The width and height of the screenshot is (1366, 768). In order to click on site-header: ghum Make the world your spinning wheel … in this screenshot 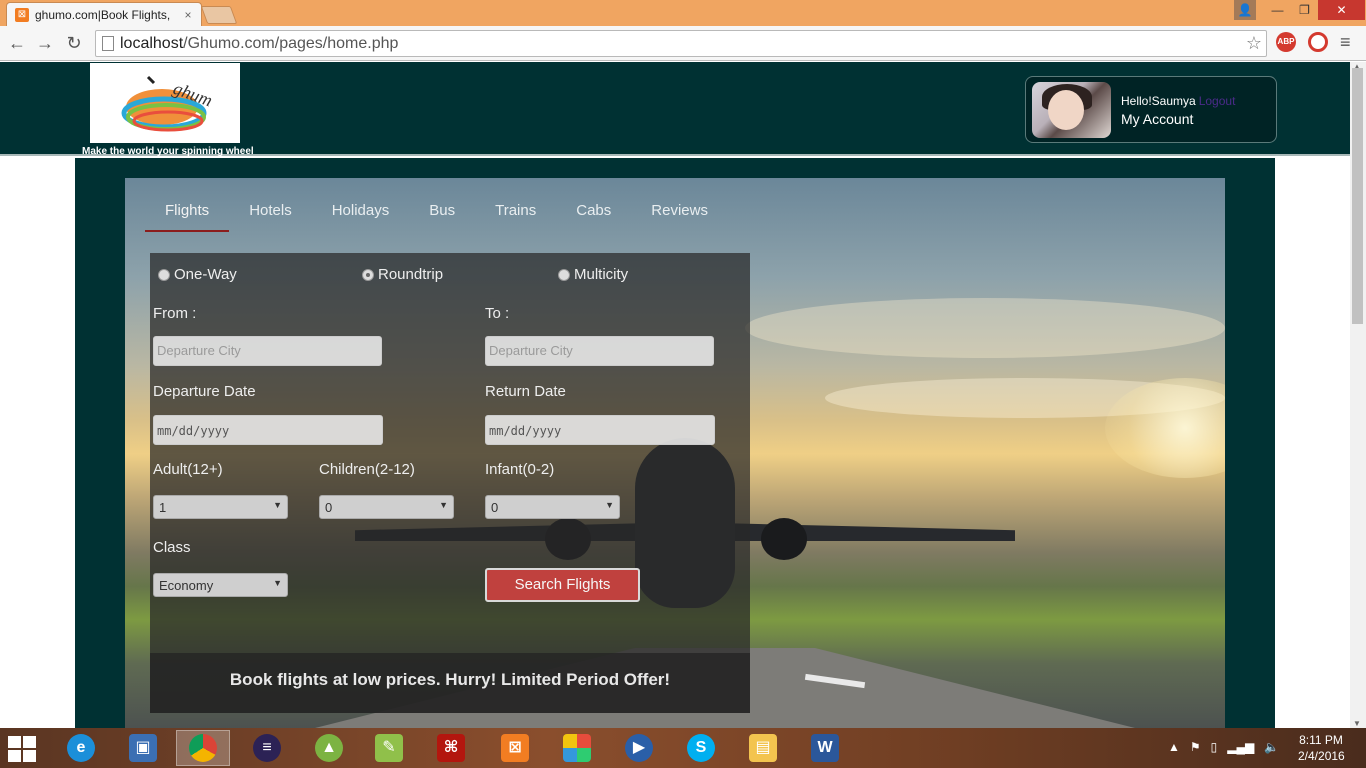, I will do `click(675, 109)`.